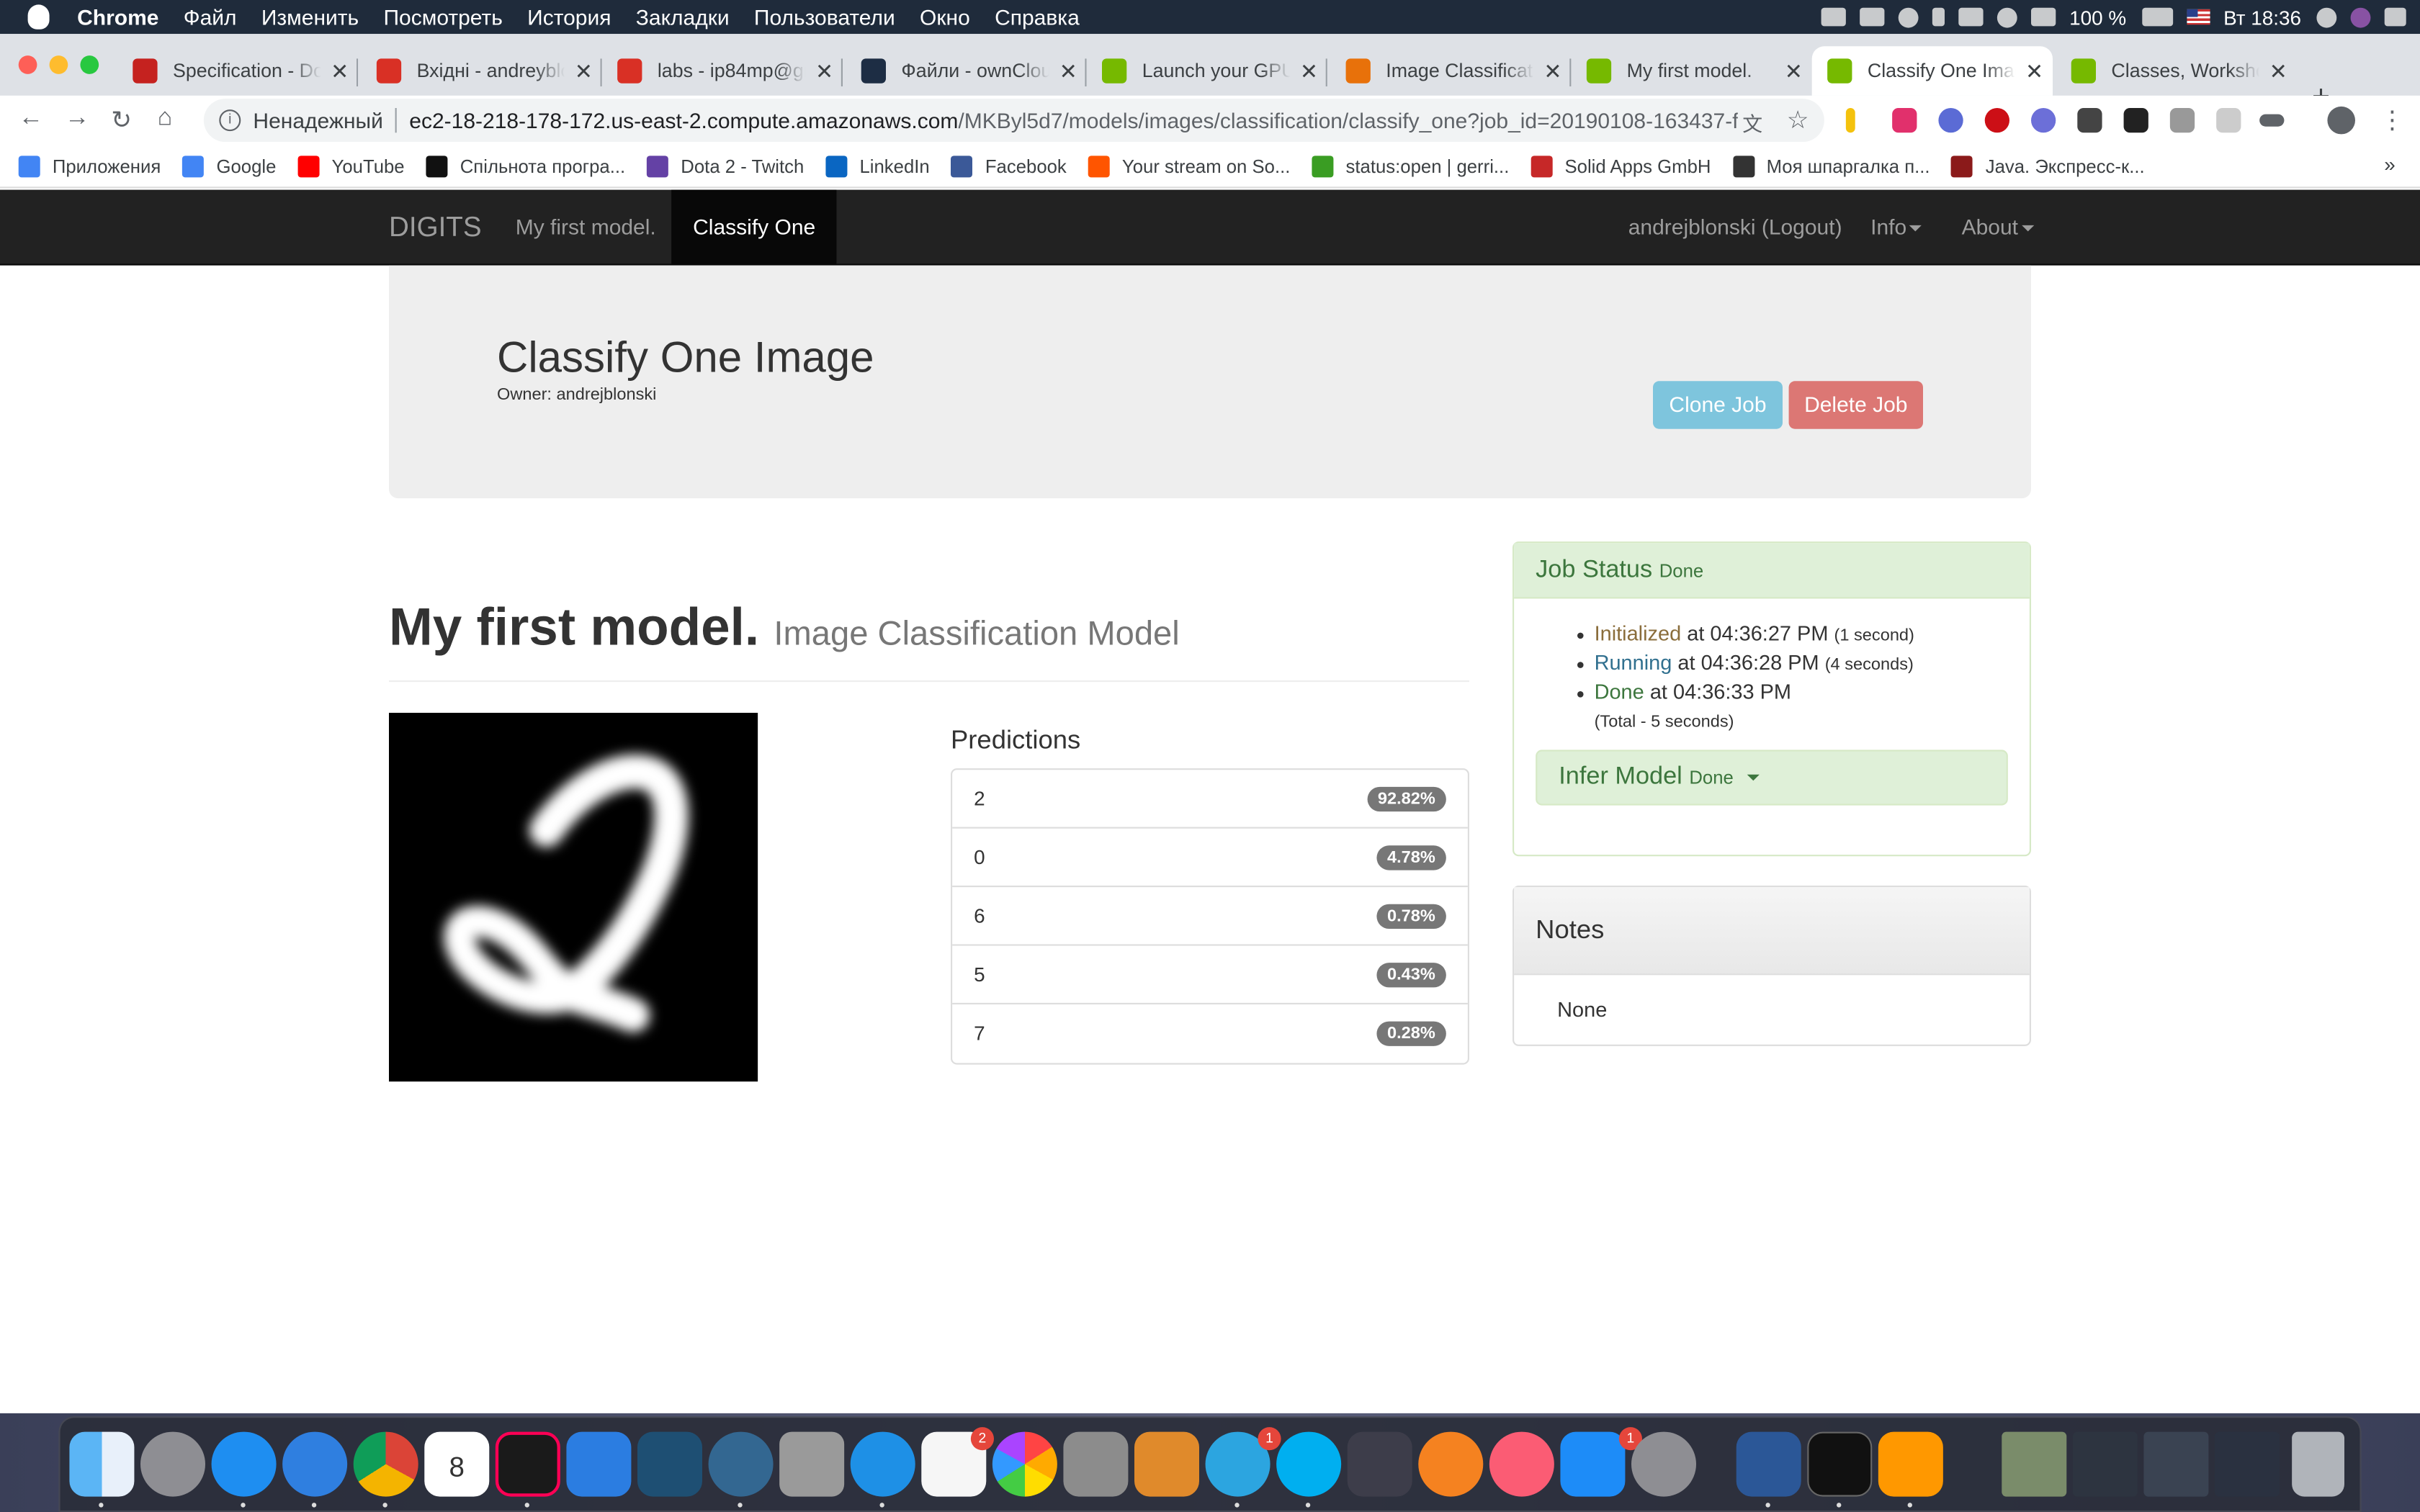  What do you see at coordinates (1932, 71) in the screenshot?
I see `browser-tab-active: Classify One Imag ✕` at bounding box center [1932, 71].